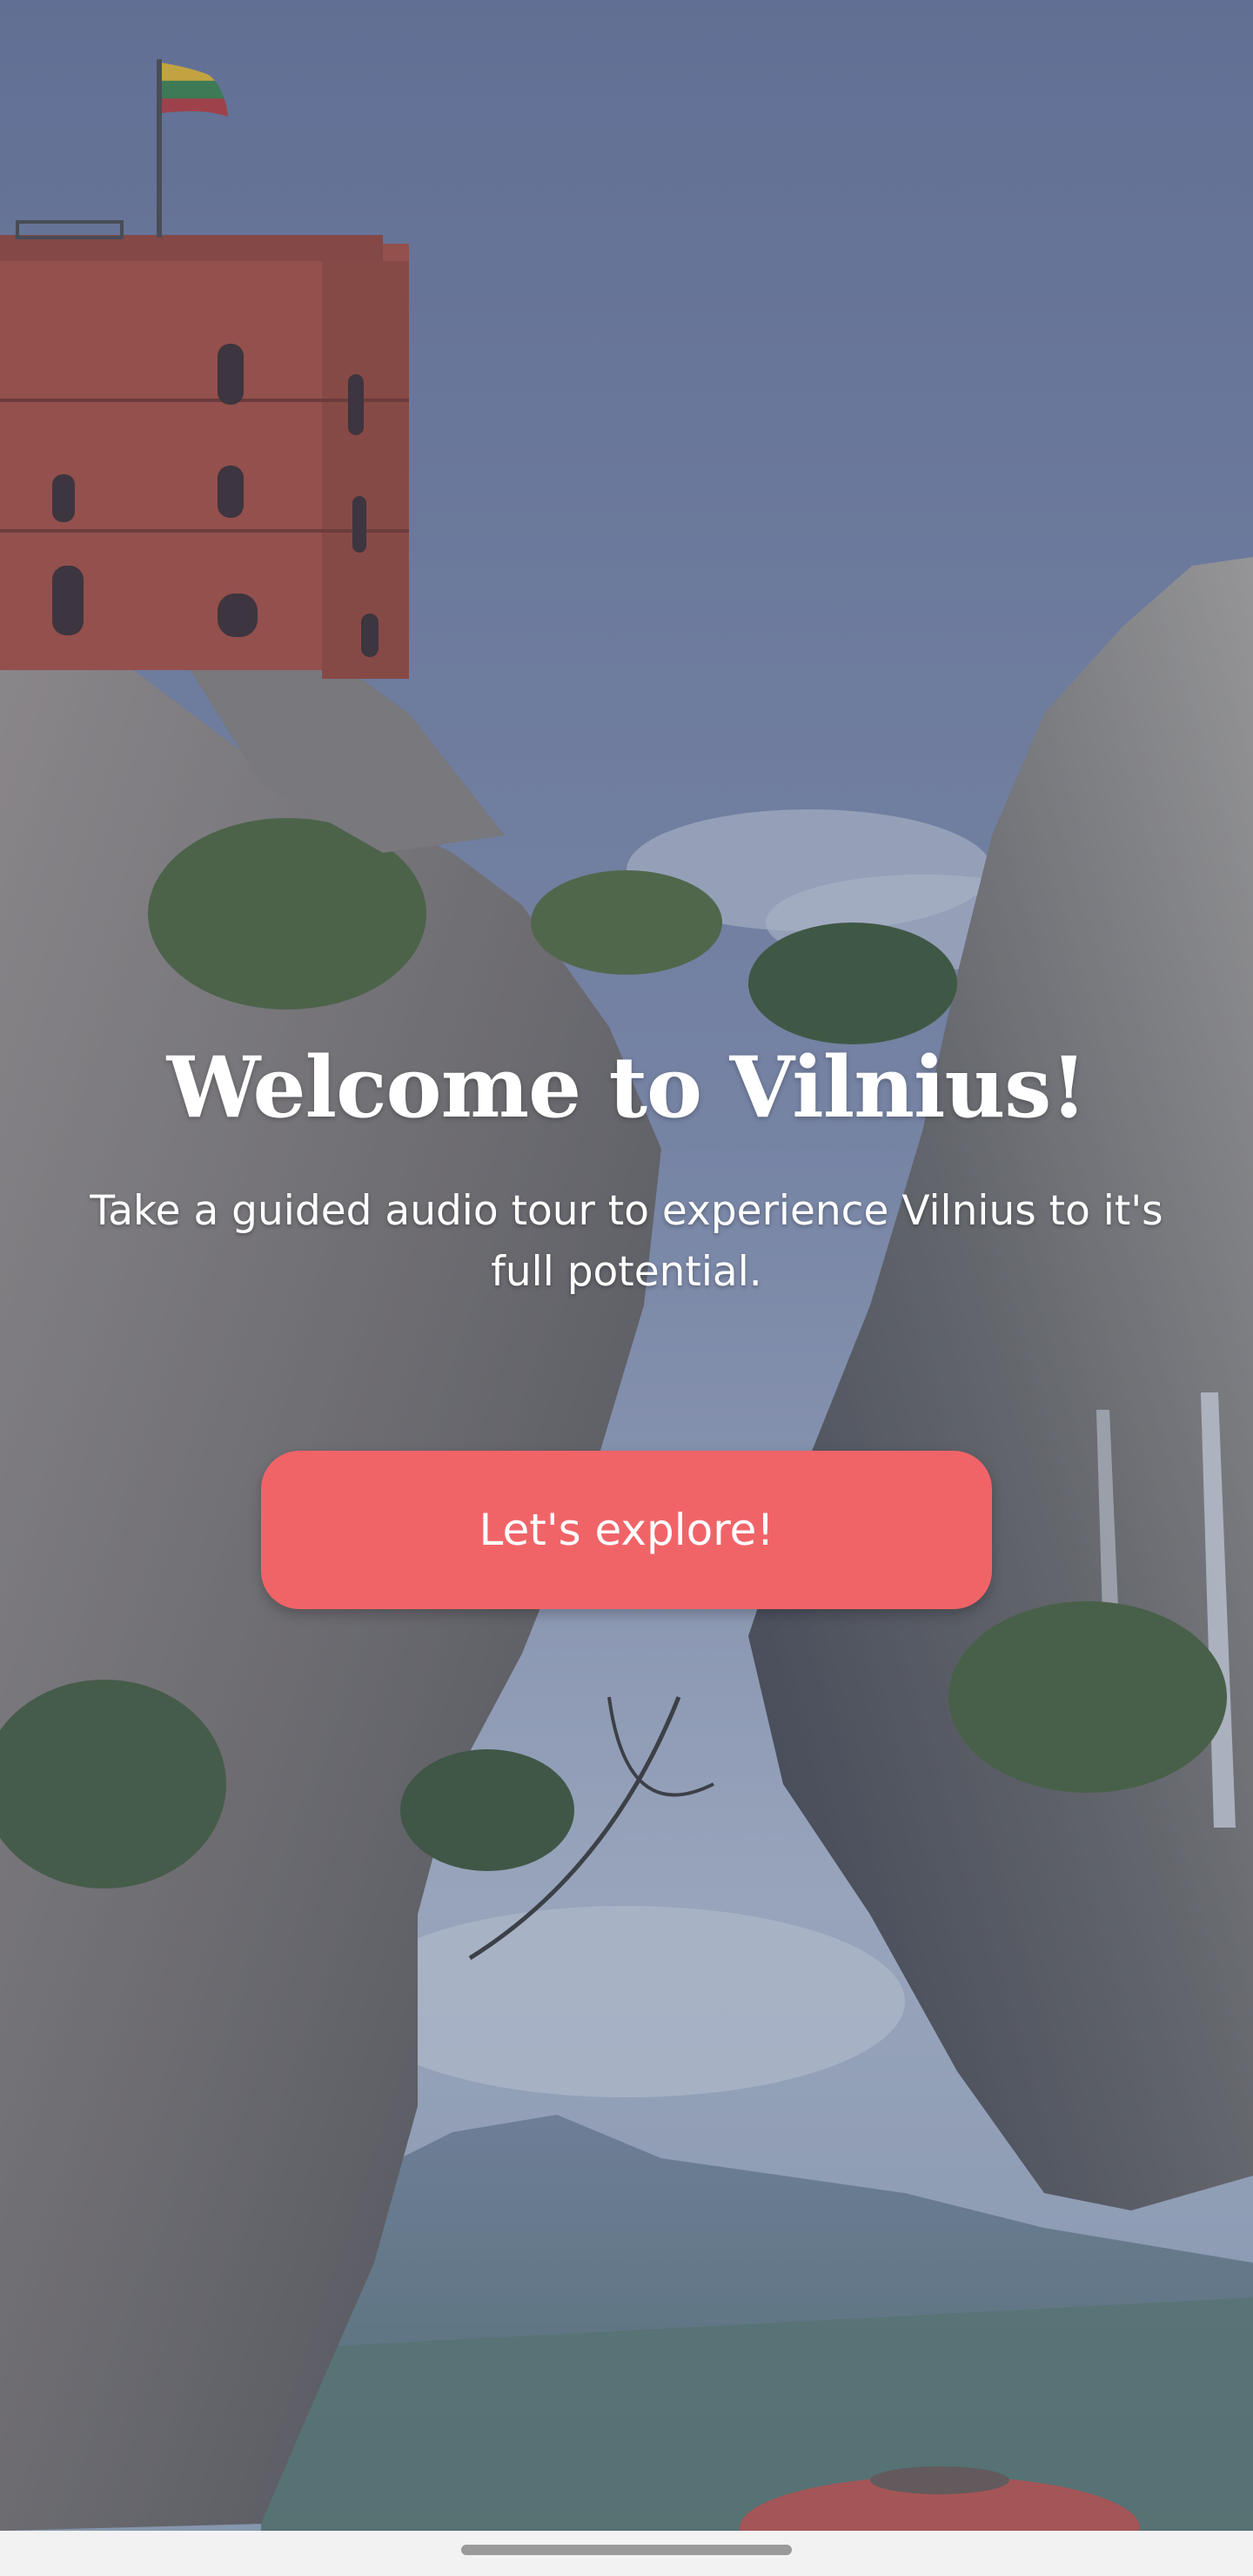  I want to click on welcome-title: Welcome to Vilnius!, so click(627, 1088).